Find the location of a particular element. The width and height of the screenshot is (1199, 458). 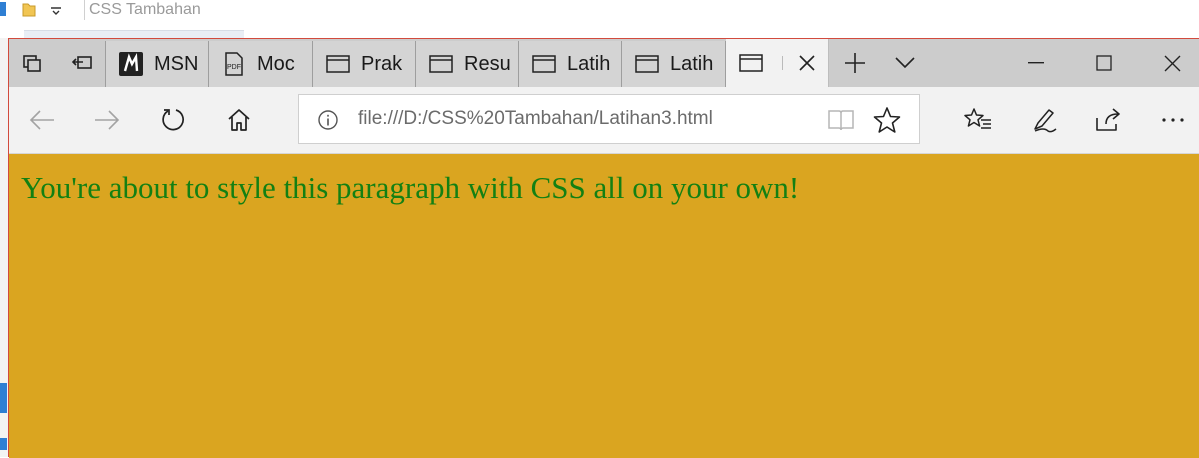

tab-pdf: PDF Moc is located at coordinates (261, 64).